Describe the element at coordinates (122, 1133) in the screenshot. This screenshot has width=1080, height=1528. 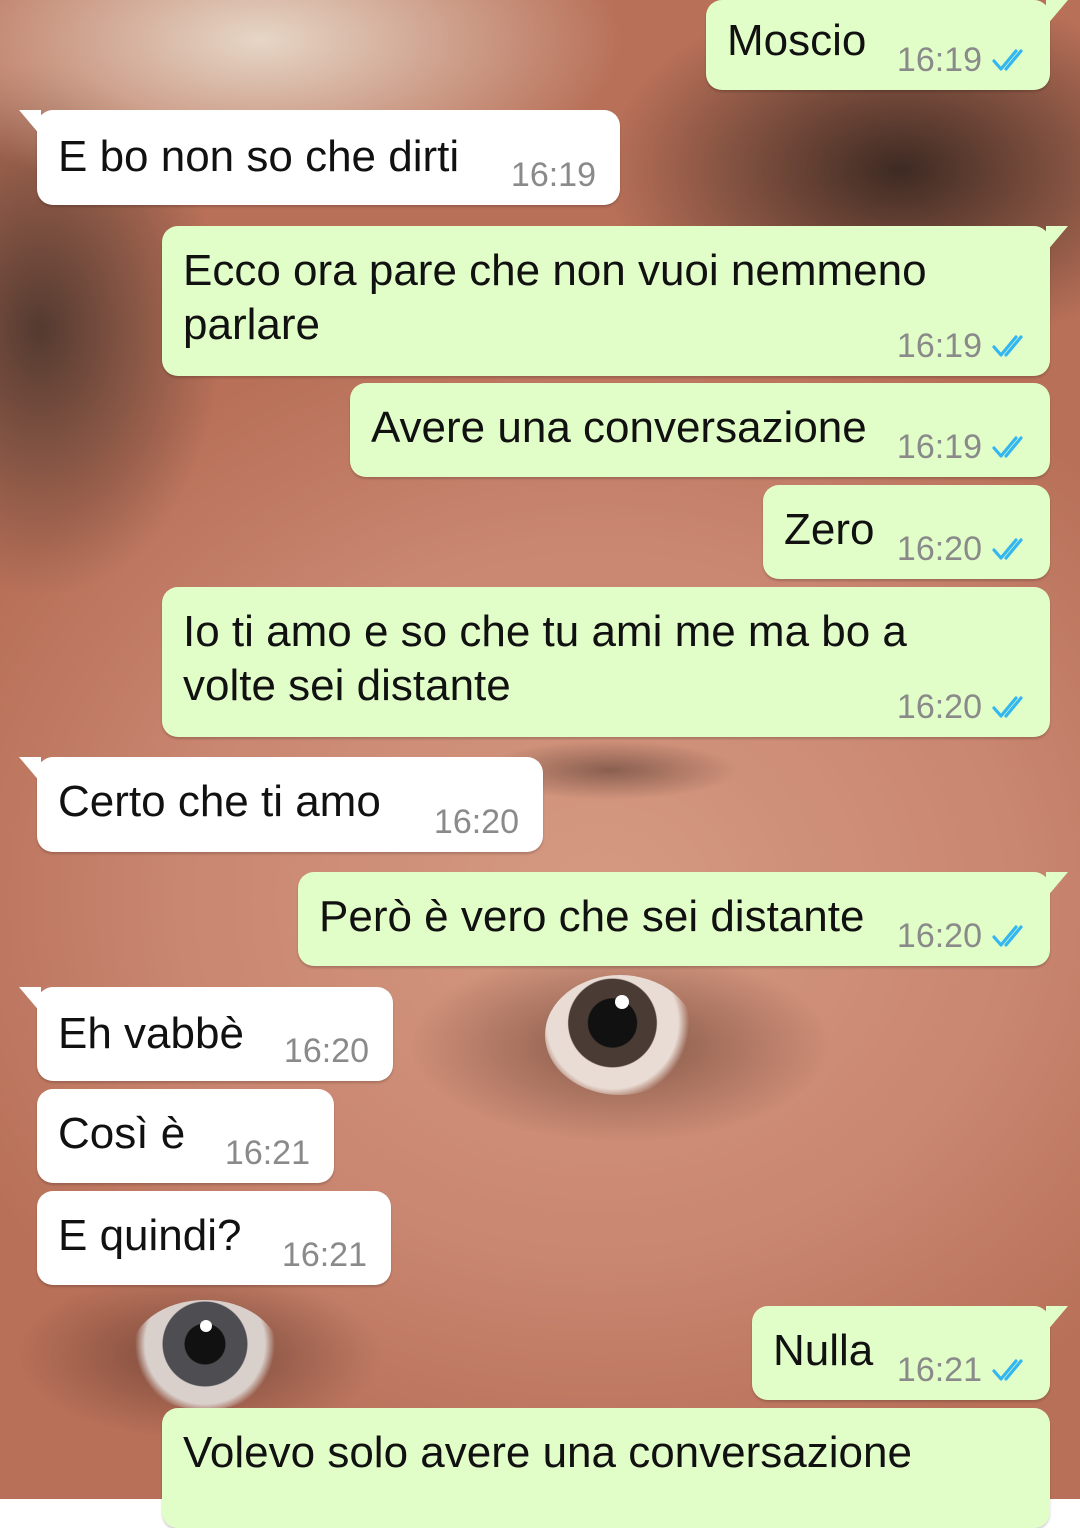
I see `message-text: Così è` at that location.